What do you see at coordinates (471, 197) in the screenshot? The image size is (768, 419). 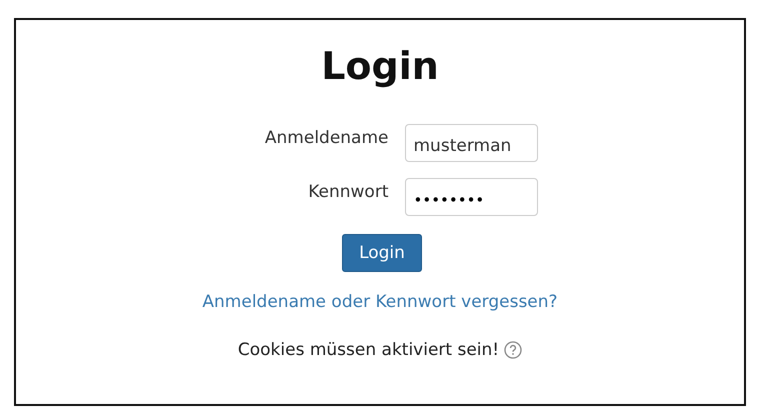 I see `password-field: ••••••••` at bounding box center [471, 197].